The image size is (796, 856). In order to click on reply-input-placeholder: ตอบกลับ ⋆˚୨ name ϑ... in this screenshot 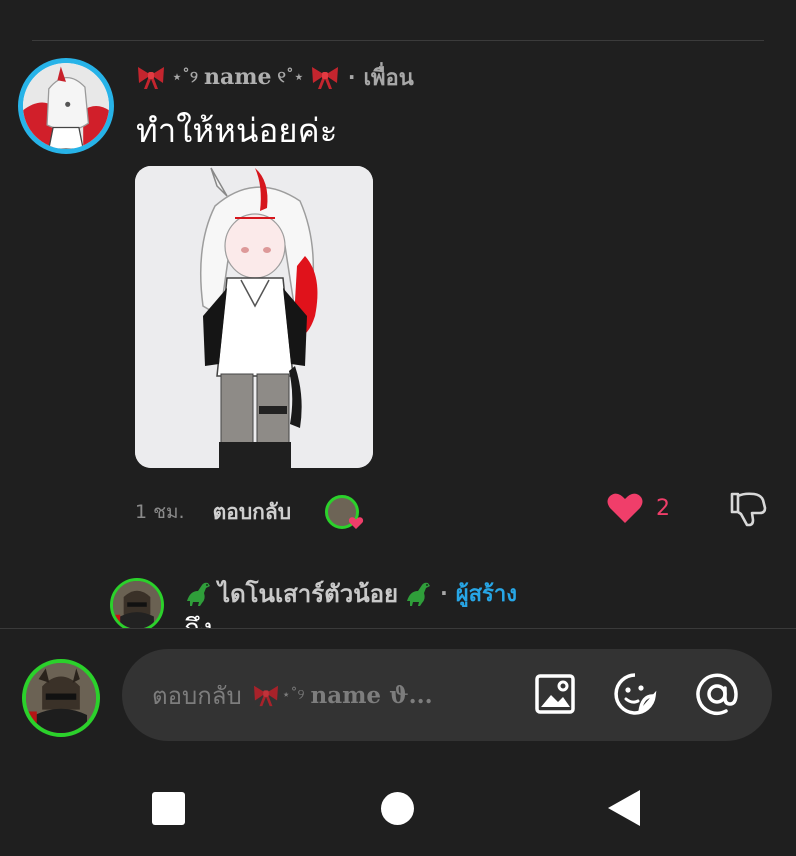, I will do `click(327, 695)`.